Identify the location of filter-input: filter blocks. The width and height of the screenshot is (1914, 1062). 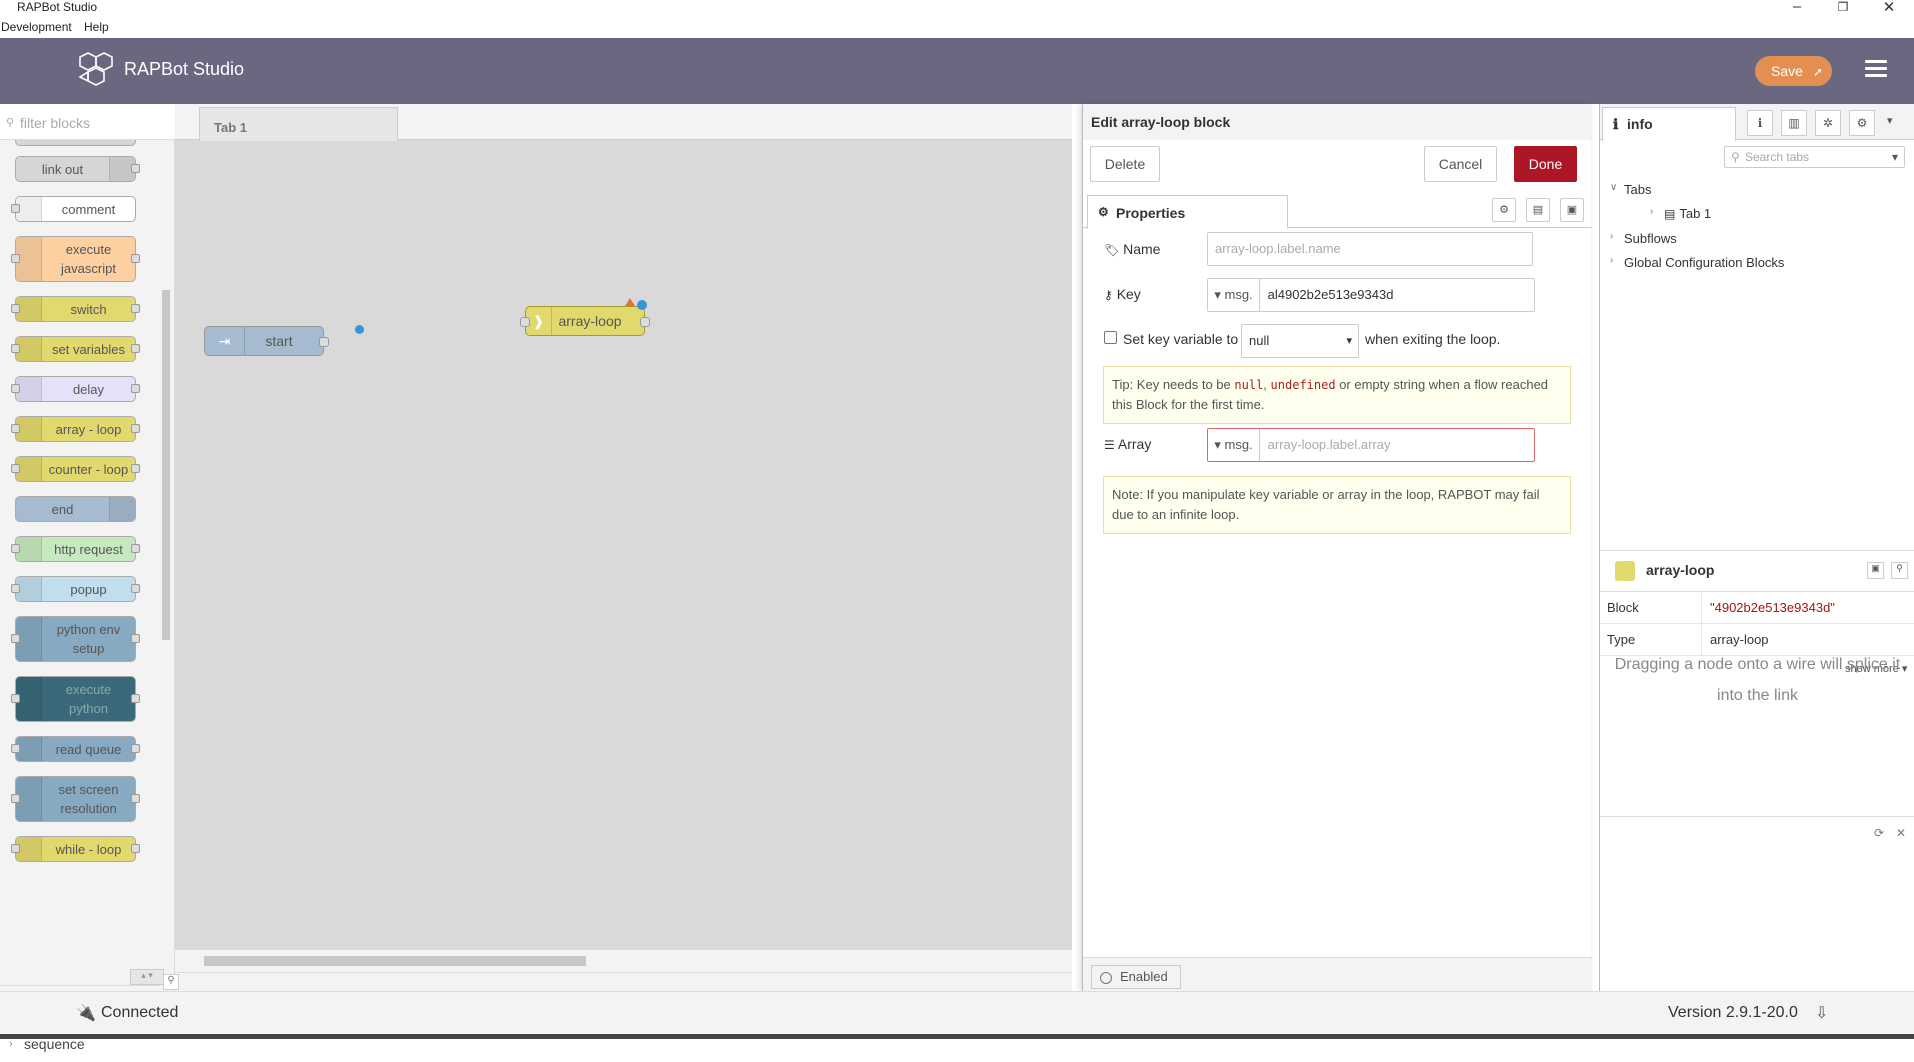
(55, 123).